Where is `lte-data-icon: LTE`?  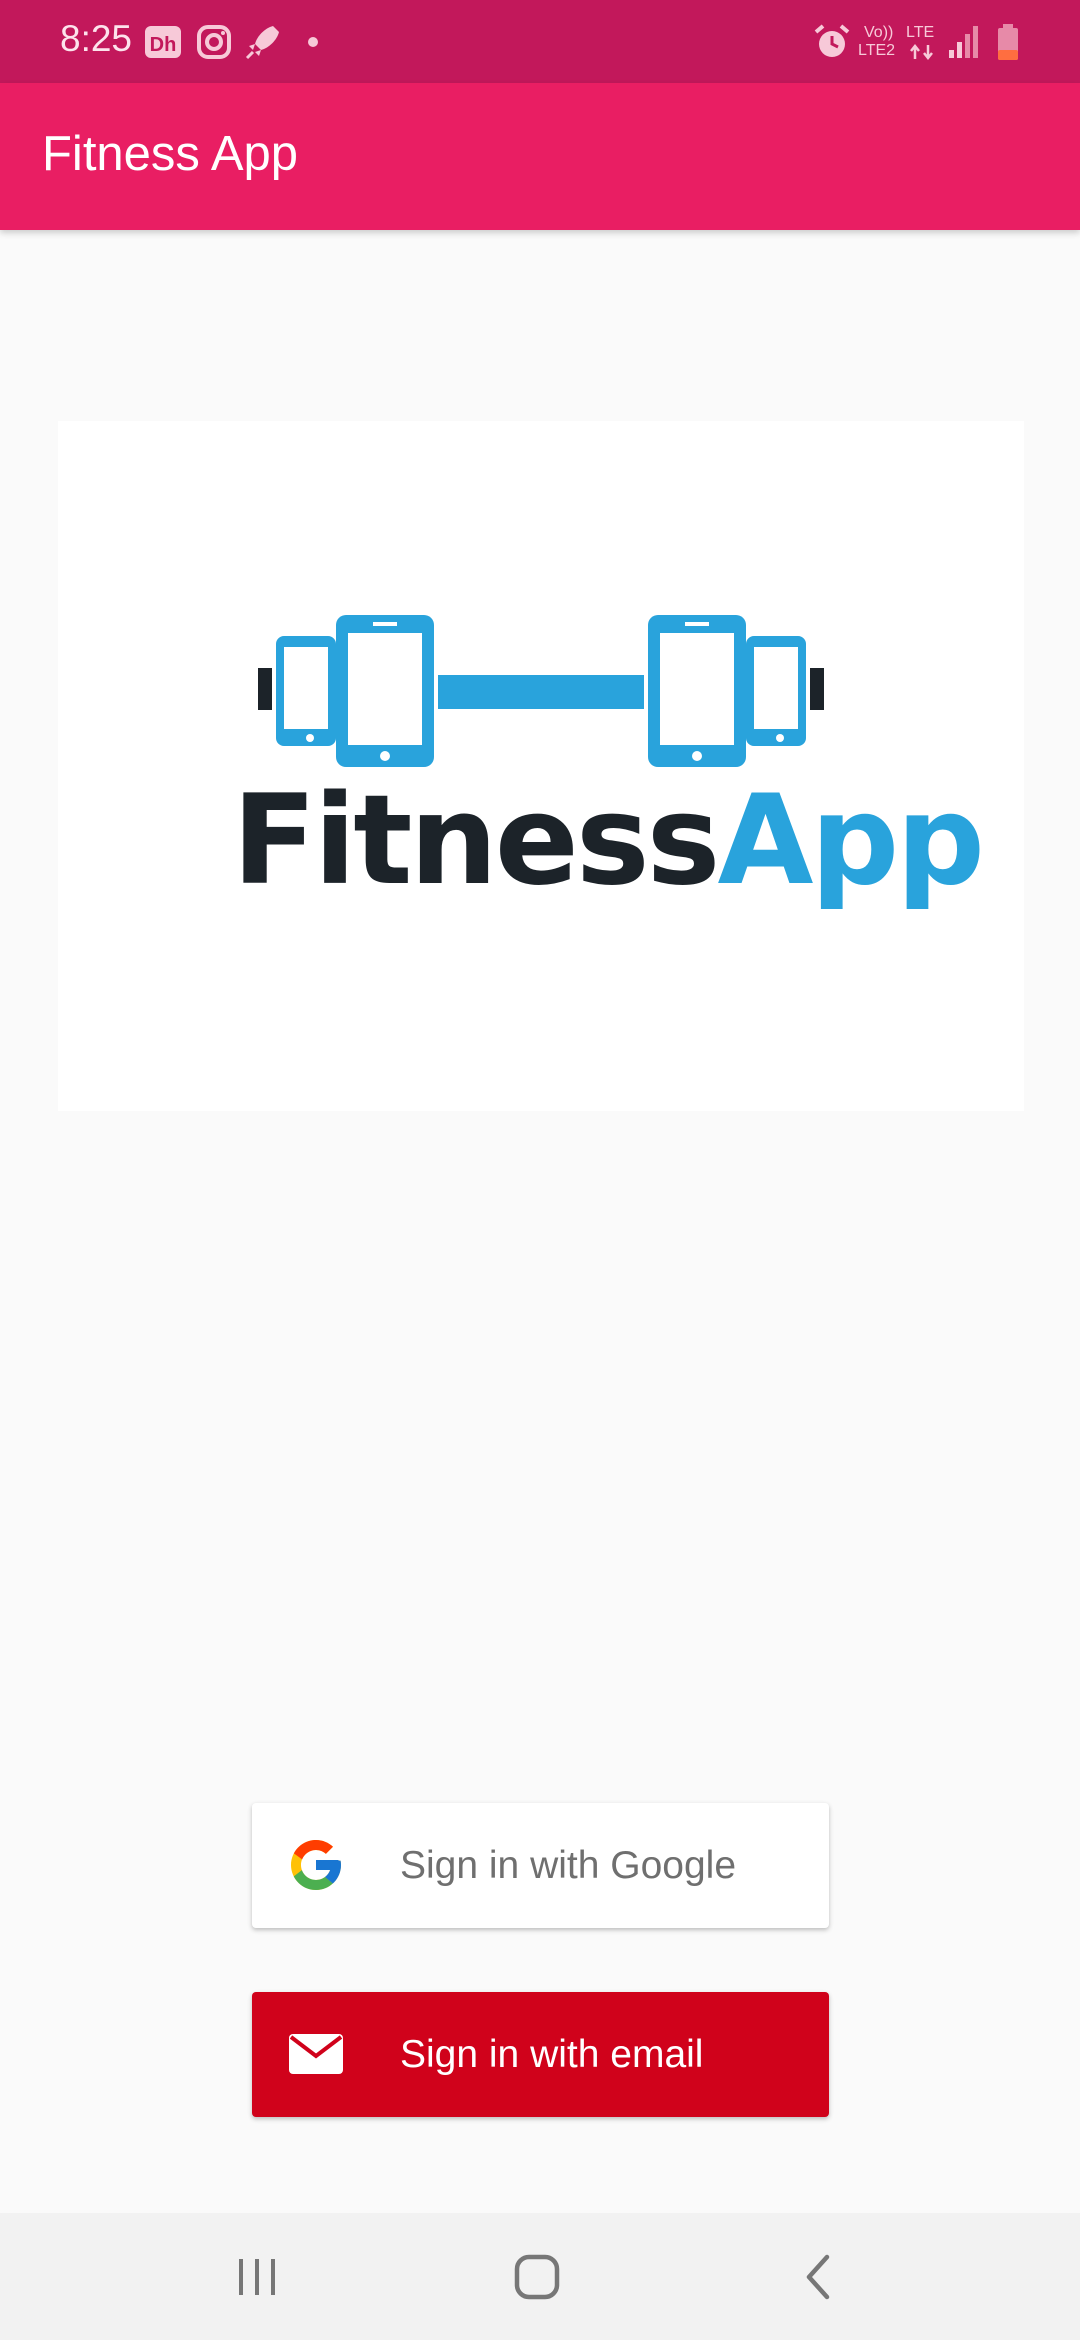
lte-data-icon: LTE is located at coordinates (924, 44).